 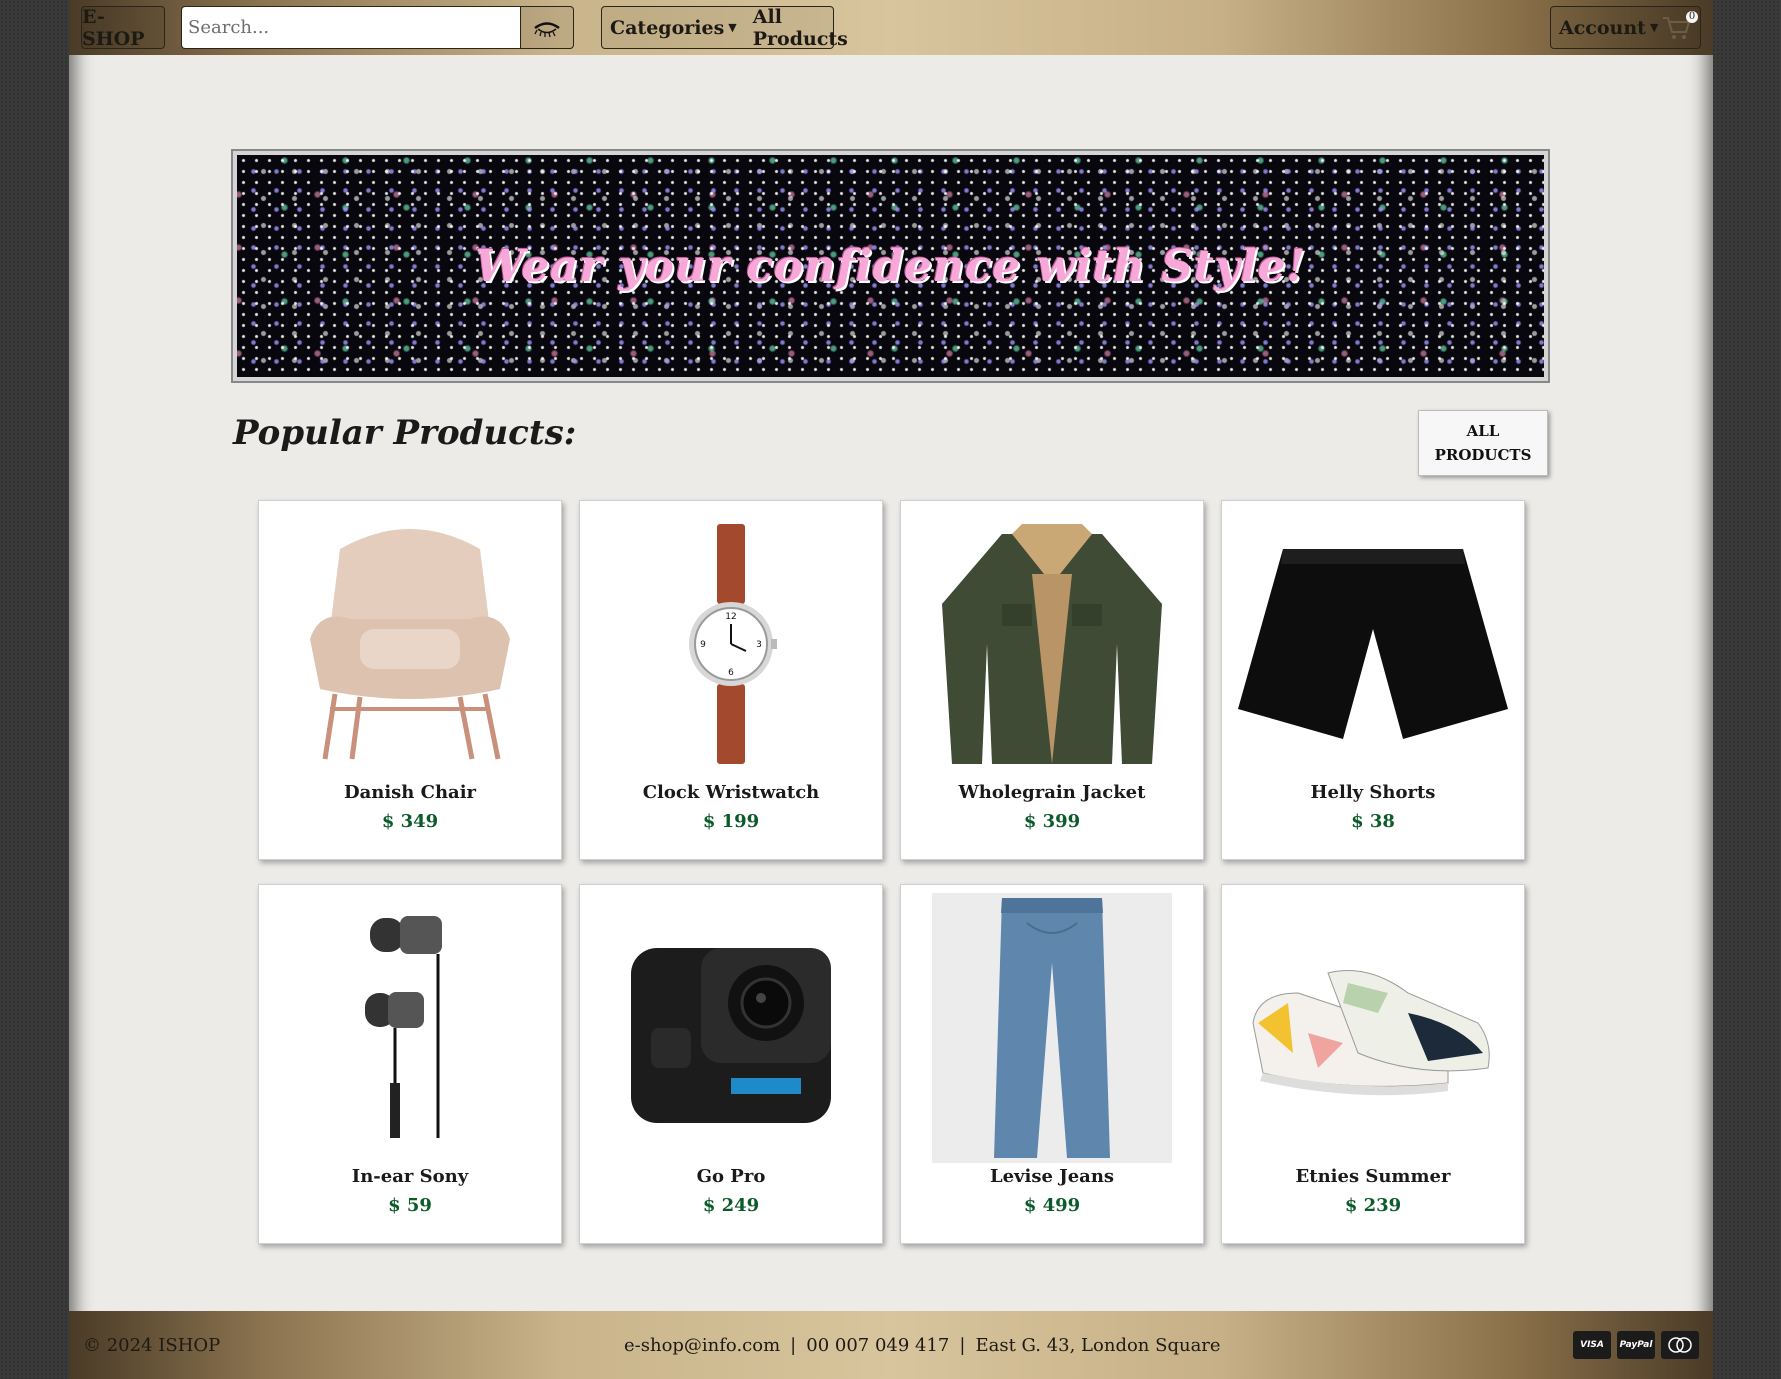 What do you see at coordinates (667, 27) in the screenshot?
I see `categories-label: Categories` at bounding box center [667, 27].